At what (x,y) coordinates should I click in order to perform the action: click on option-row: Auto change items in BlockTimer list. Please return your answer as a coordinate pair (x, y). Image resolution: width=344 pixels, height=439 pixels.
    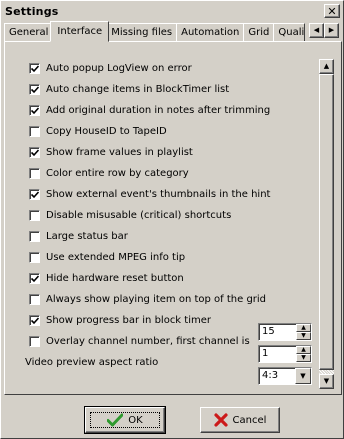
    Looking at the image, I should click on (168, 89).